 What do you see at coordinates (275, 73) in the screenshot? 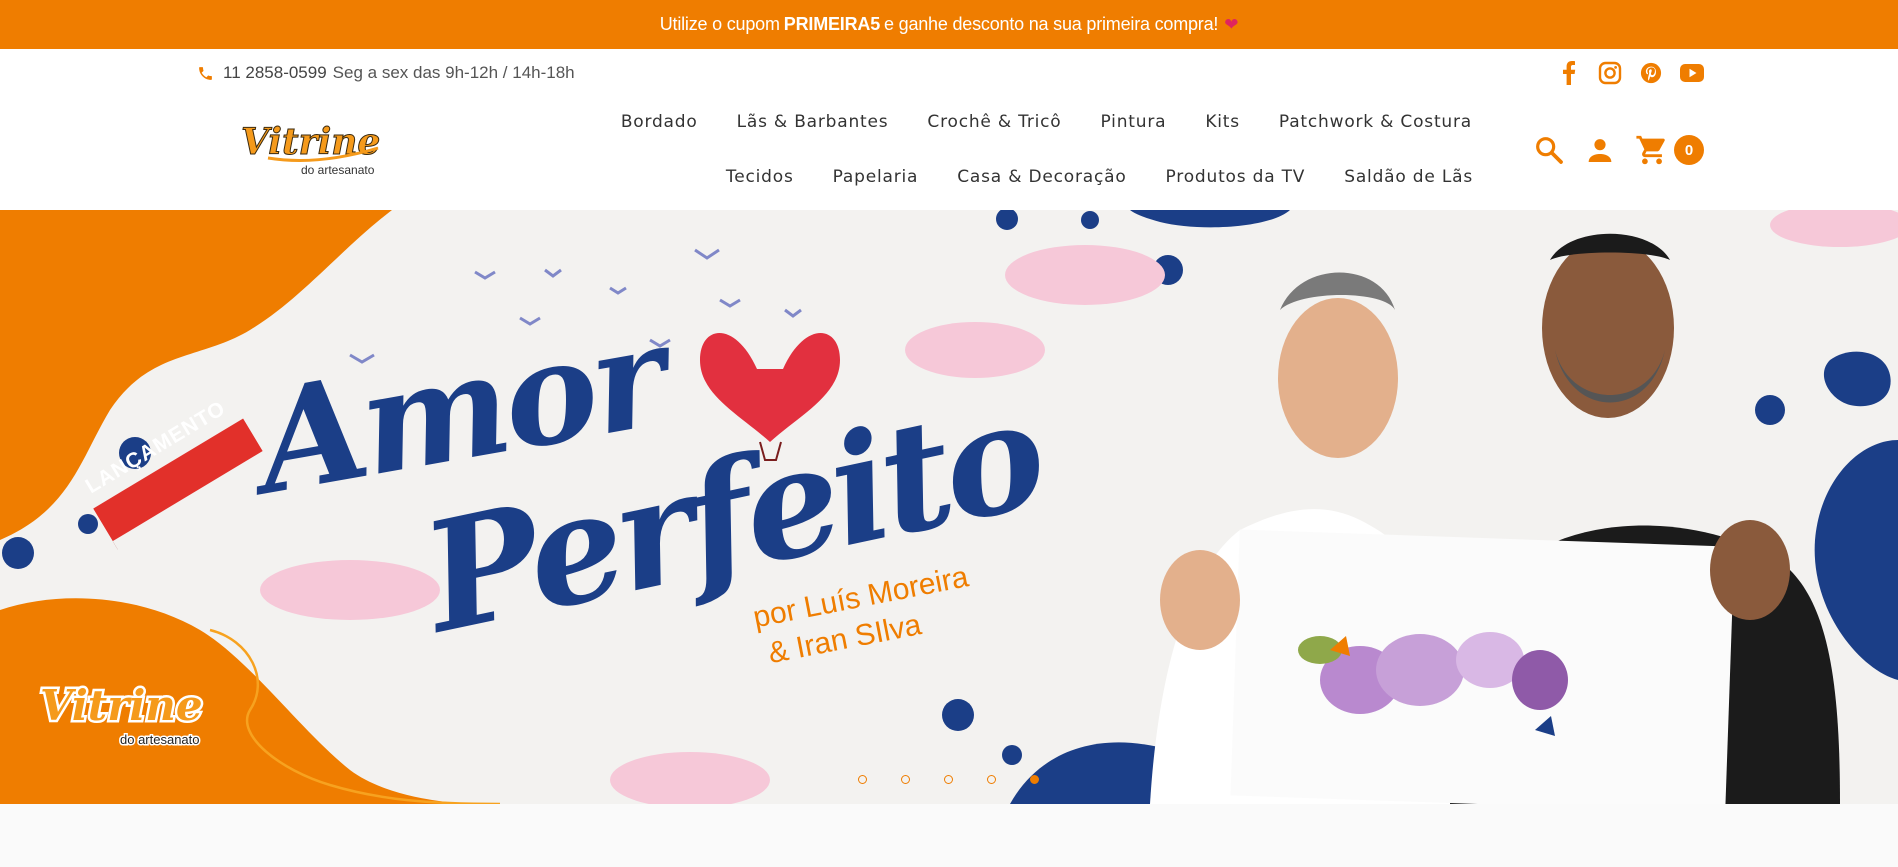
I see `phone-number: 11 2858-0599` at bounding box center [275, 73].